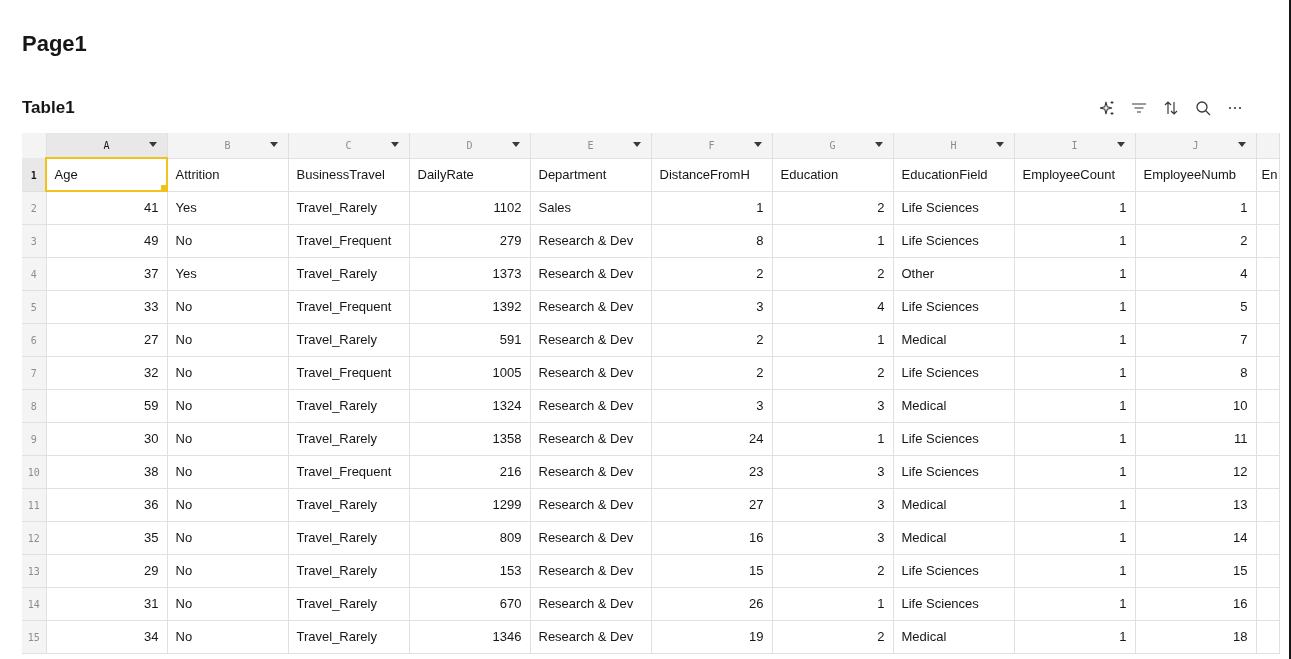 This screenshot has height=659, width=1291. Describe the element at coordinates (33, 538) in the screenshot. I see `row-number: 12` at that location.